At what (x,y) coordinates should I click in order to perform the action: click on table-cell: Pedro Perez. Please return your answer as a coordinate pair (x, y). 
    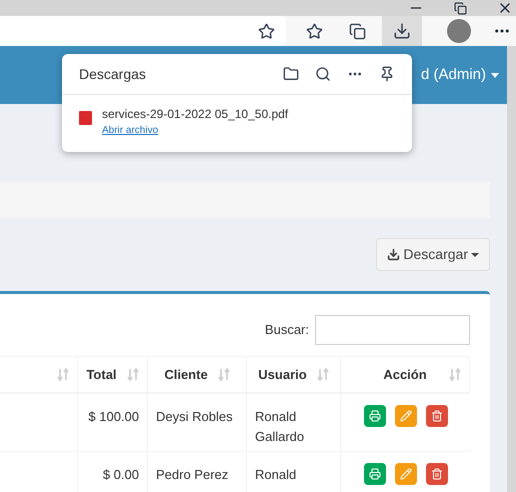
    Looking at the image, I should click on (197, 472).